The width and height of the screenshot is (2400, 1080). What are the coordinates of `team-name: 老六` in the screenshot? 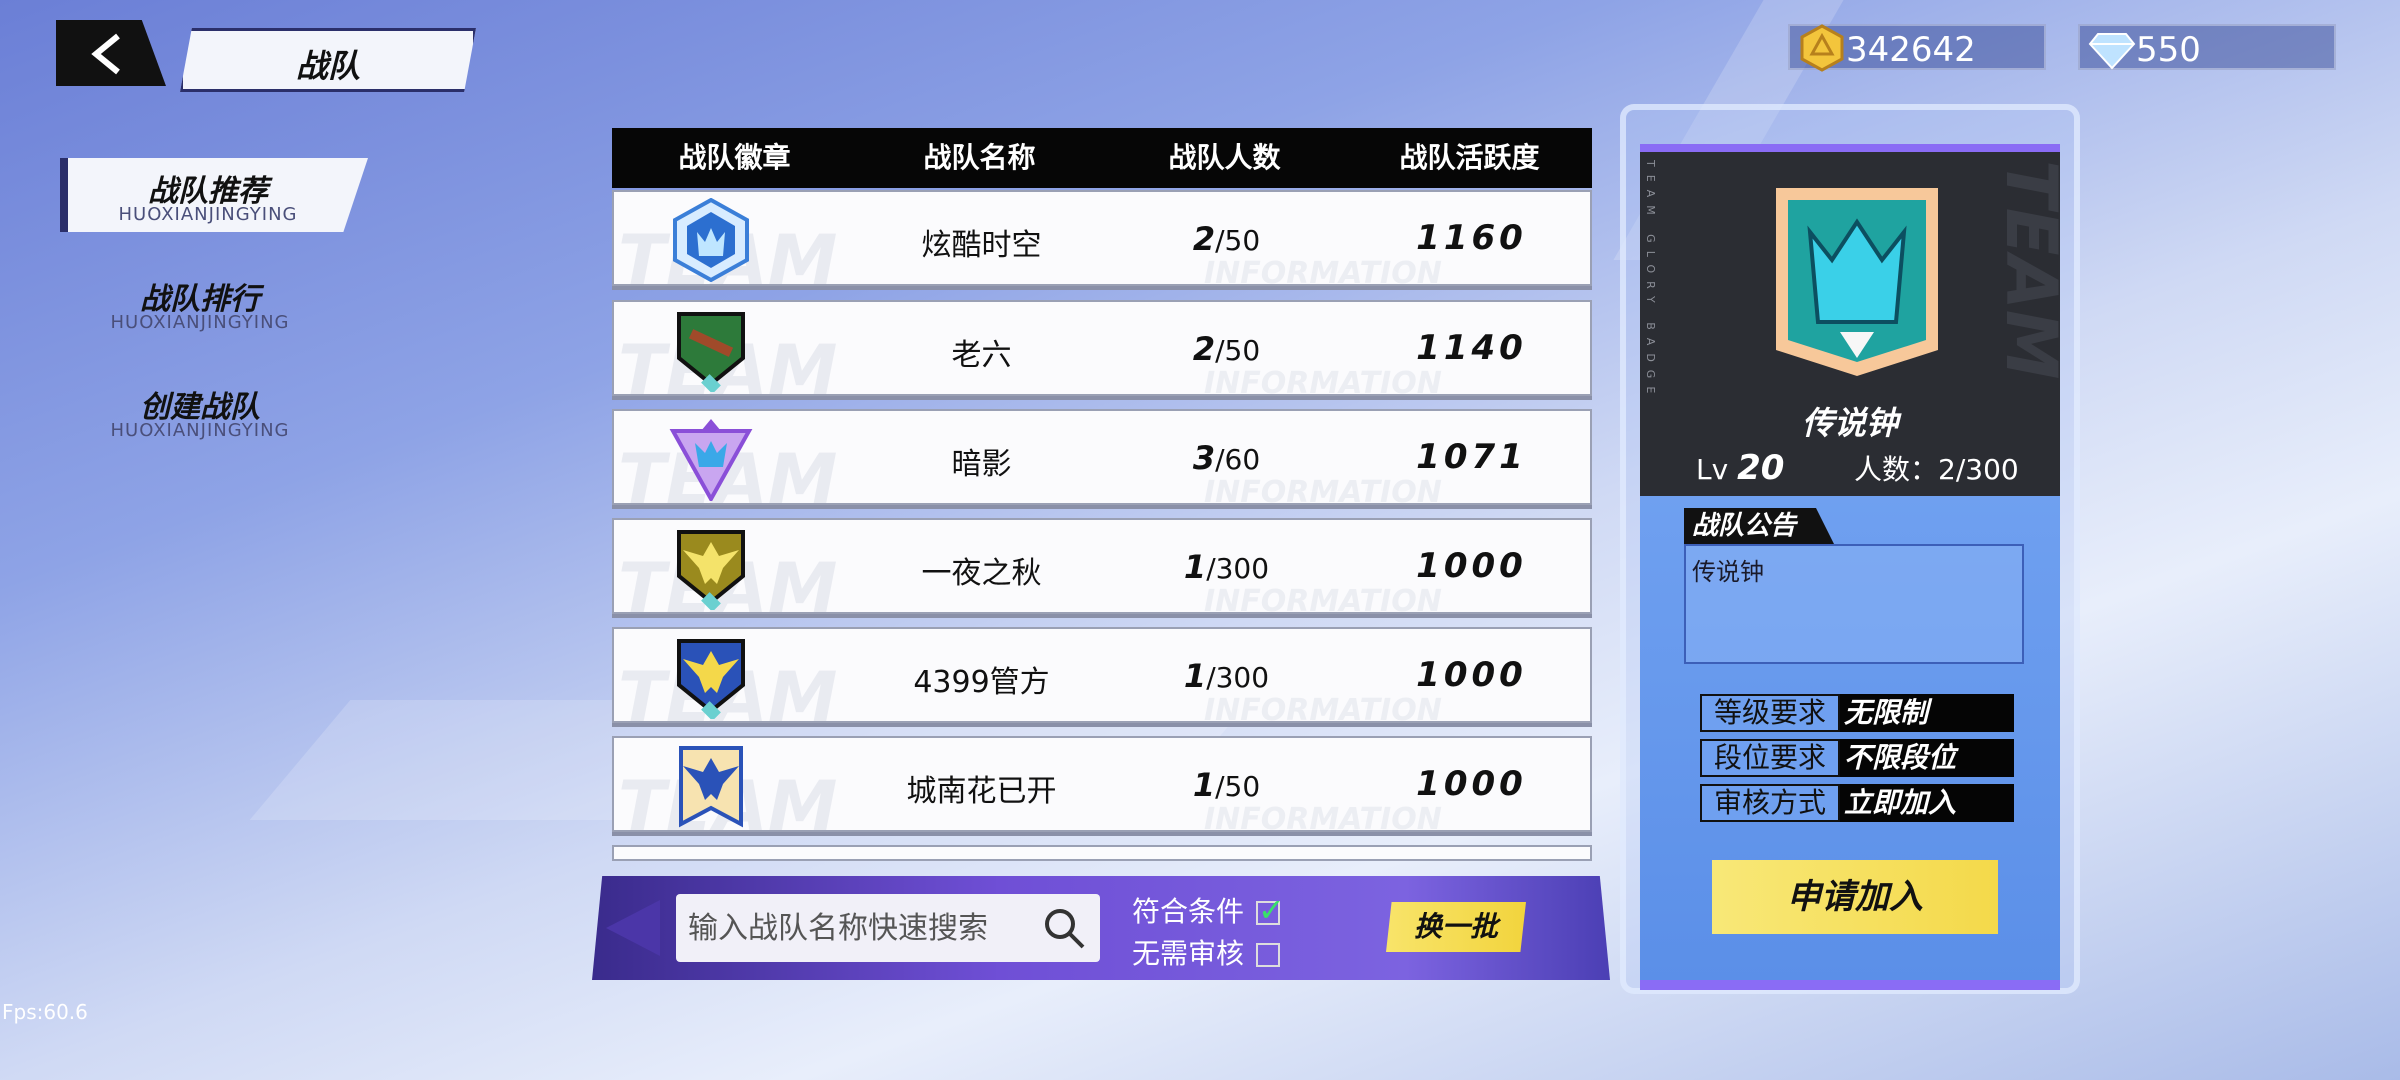 It's located at (981, 355).